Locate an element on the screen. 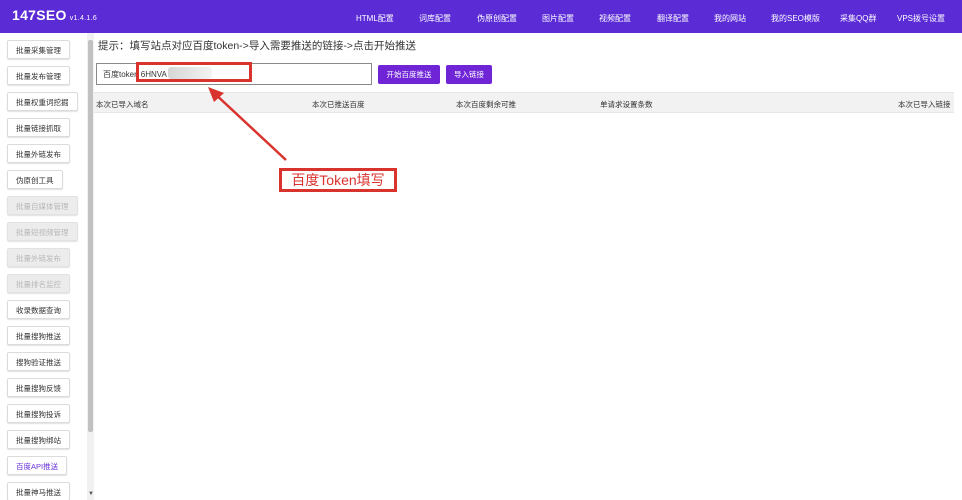 This screenshot has width=962, height=500. hint-text: 提示：填写站点对应百度token->导入需要推送的链接->点击开始推送 is located at coordinates (257, 46).